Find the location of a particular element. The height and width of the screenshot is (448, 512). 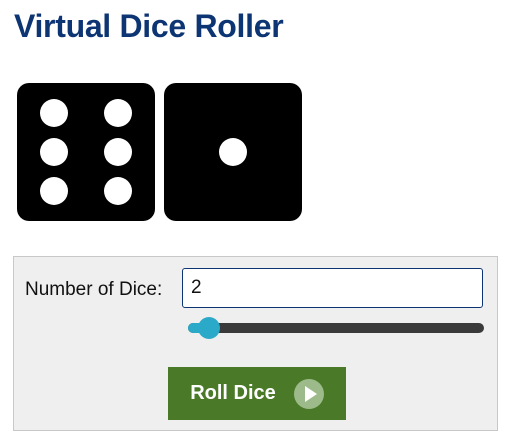

play-circle-icon is located at coordinates (308, 393).